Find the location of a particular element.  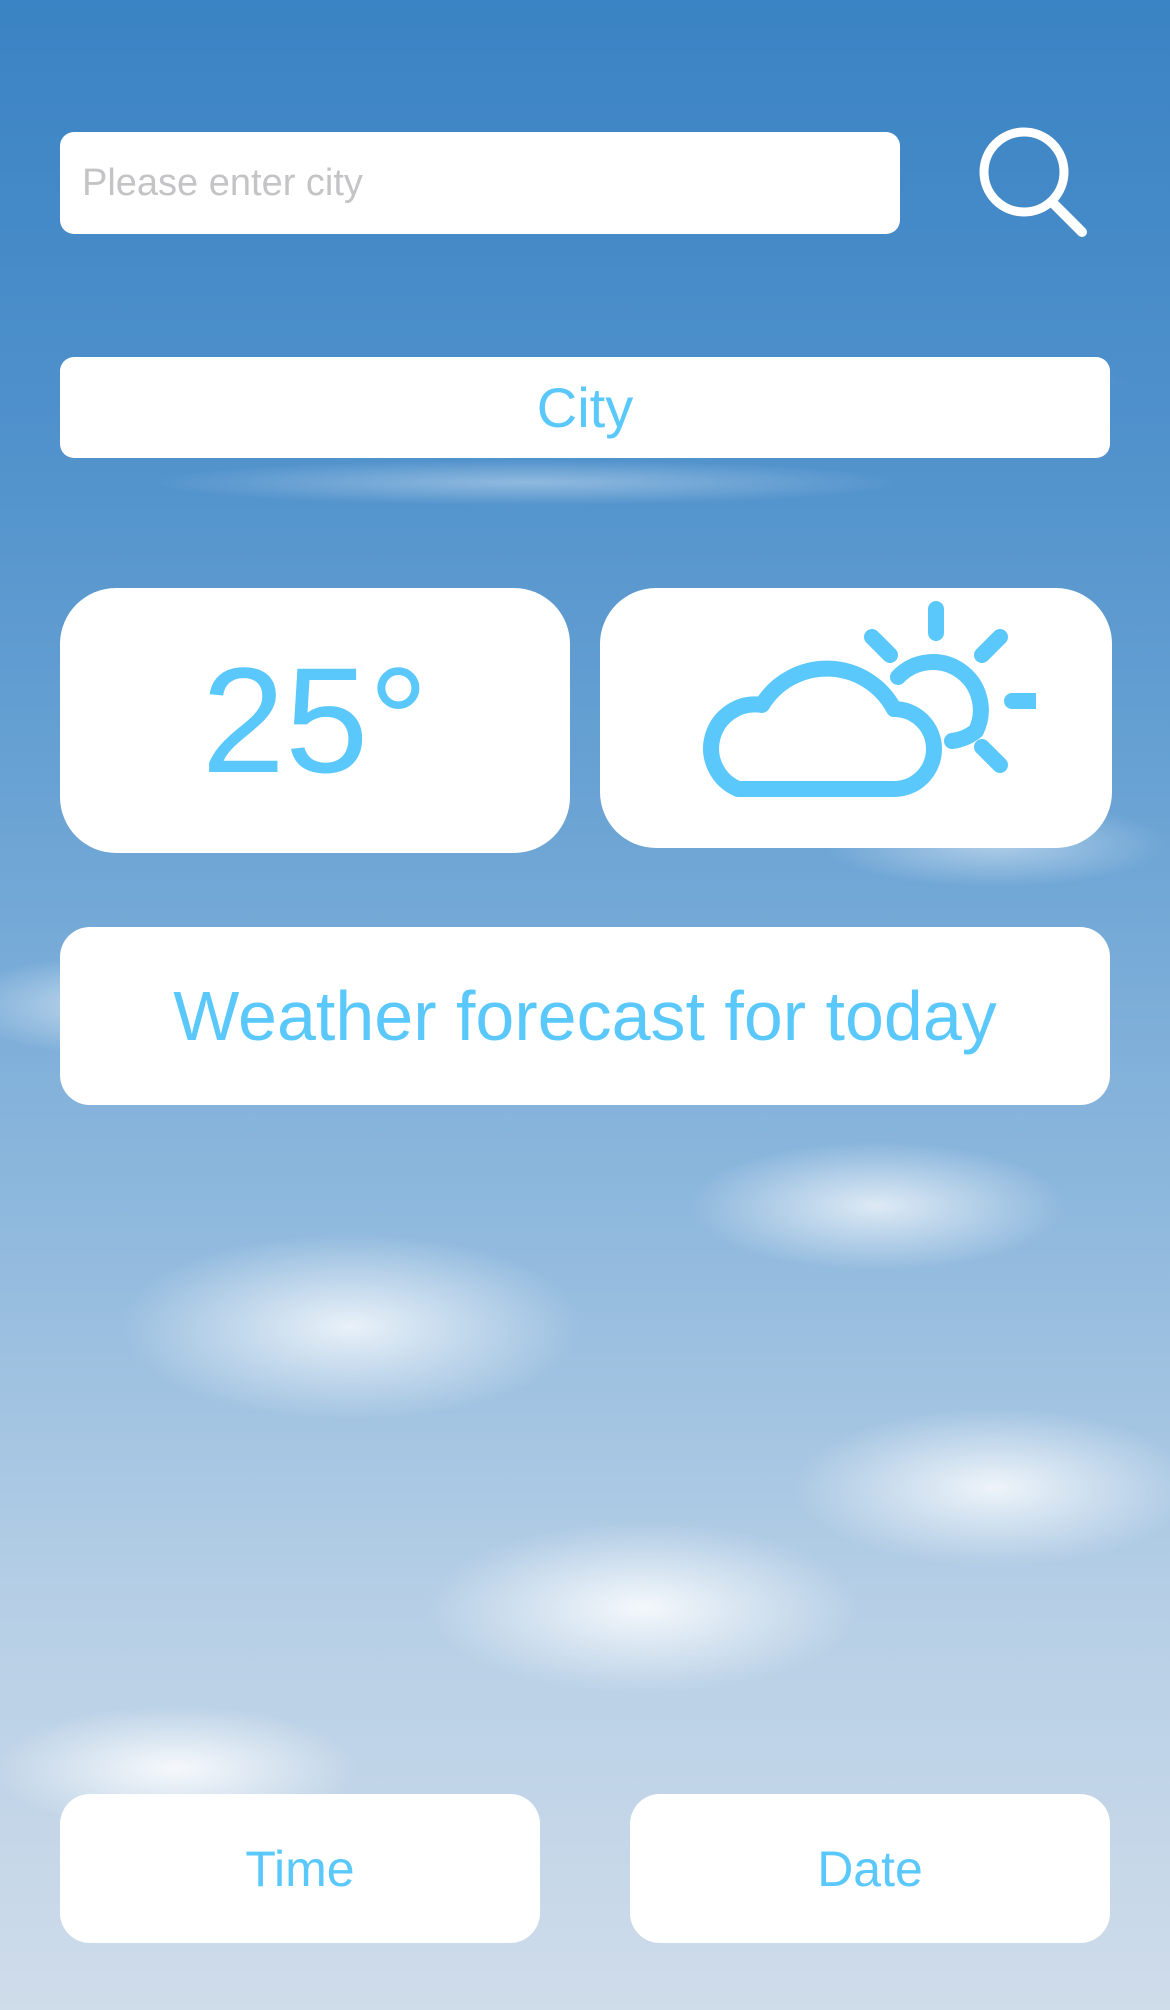

time-button: Time is located at coordinates (300, 1868).